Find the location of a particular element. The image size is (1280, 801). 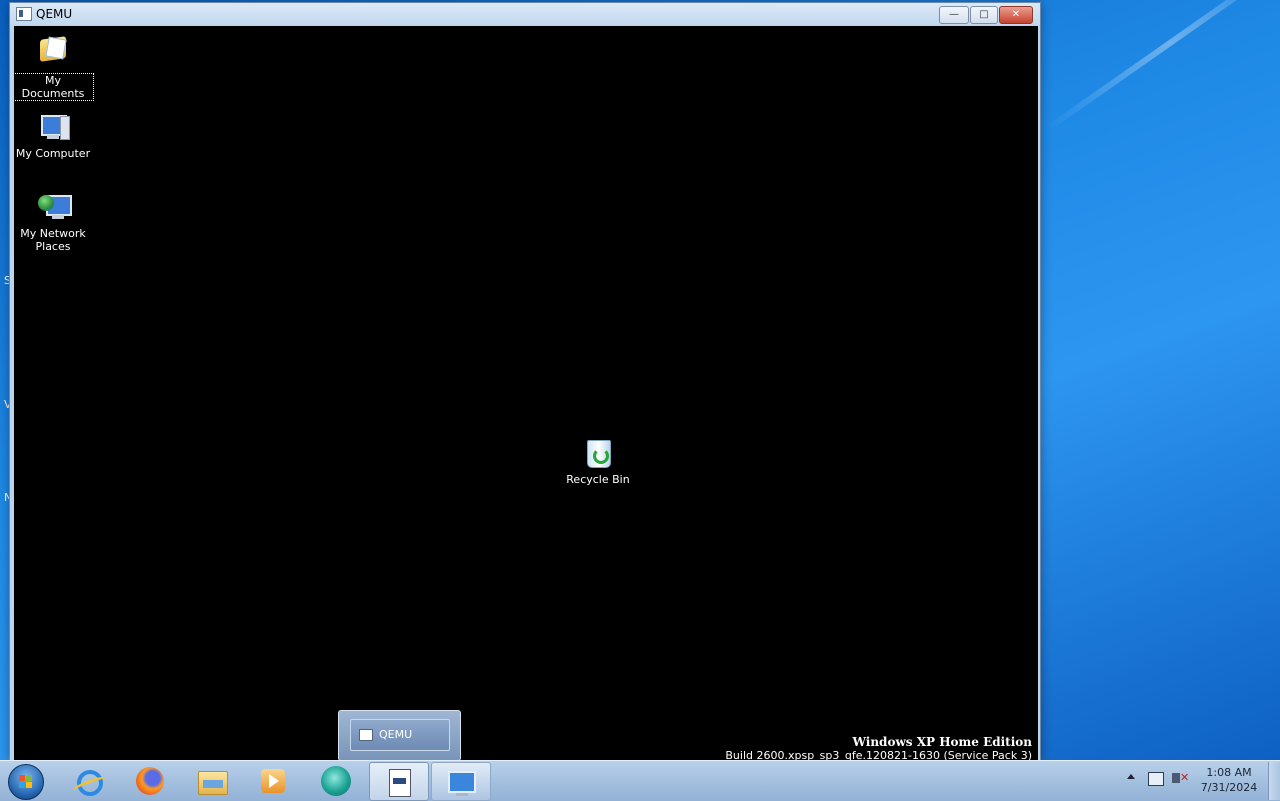

firefox-icon is located at coordinates (150, 781).